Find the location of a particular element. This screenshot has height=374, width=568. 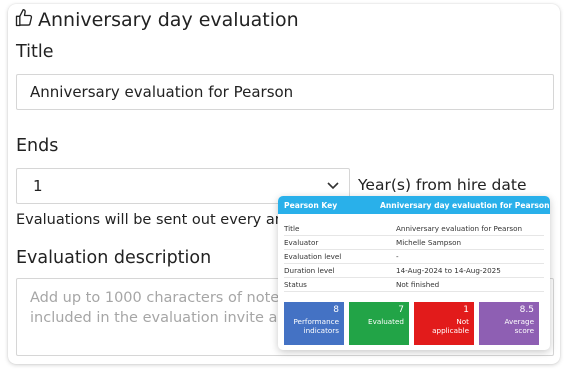

page-title: Anniversary day evaluation is located at coordinates (168, 20).